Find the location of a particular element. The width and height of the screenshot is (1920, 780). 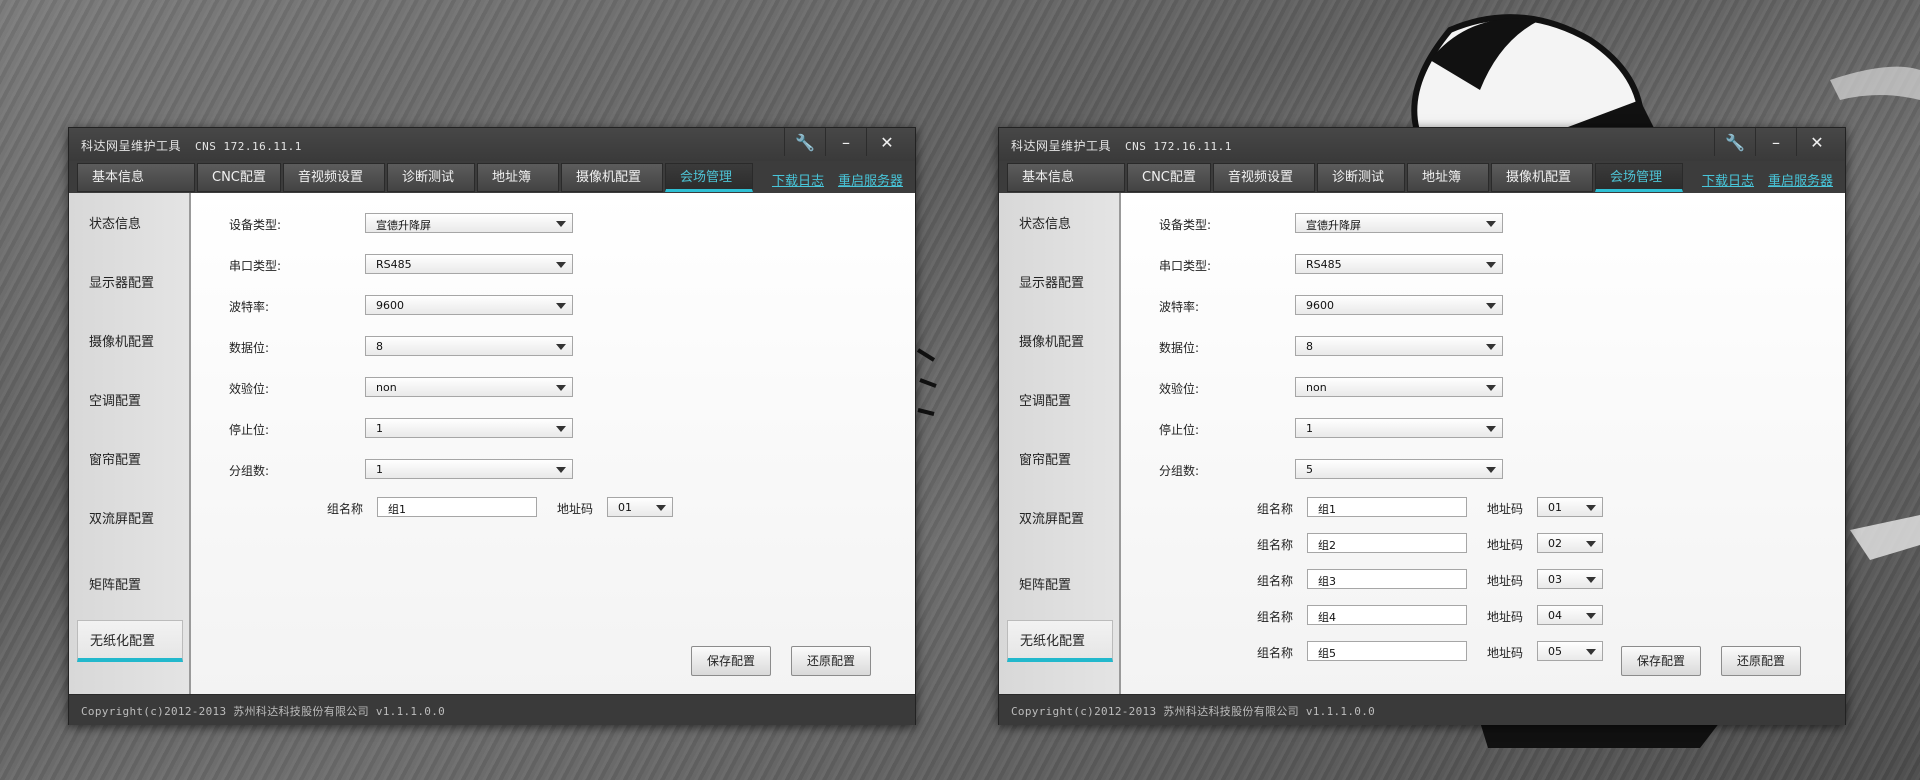

group-name-input: 组2 is located at coordinates (1387, 543).